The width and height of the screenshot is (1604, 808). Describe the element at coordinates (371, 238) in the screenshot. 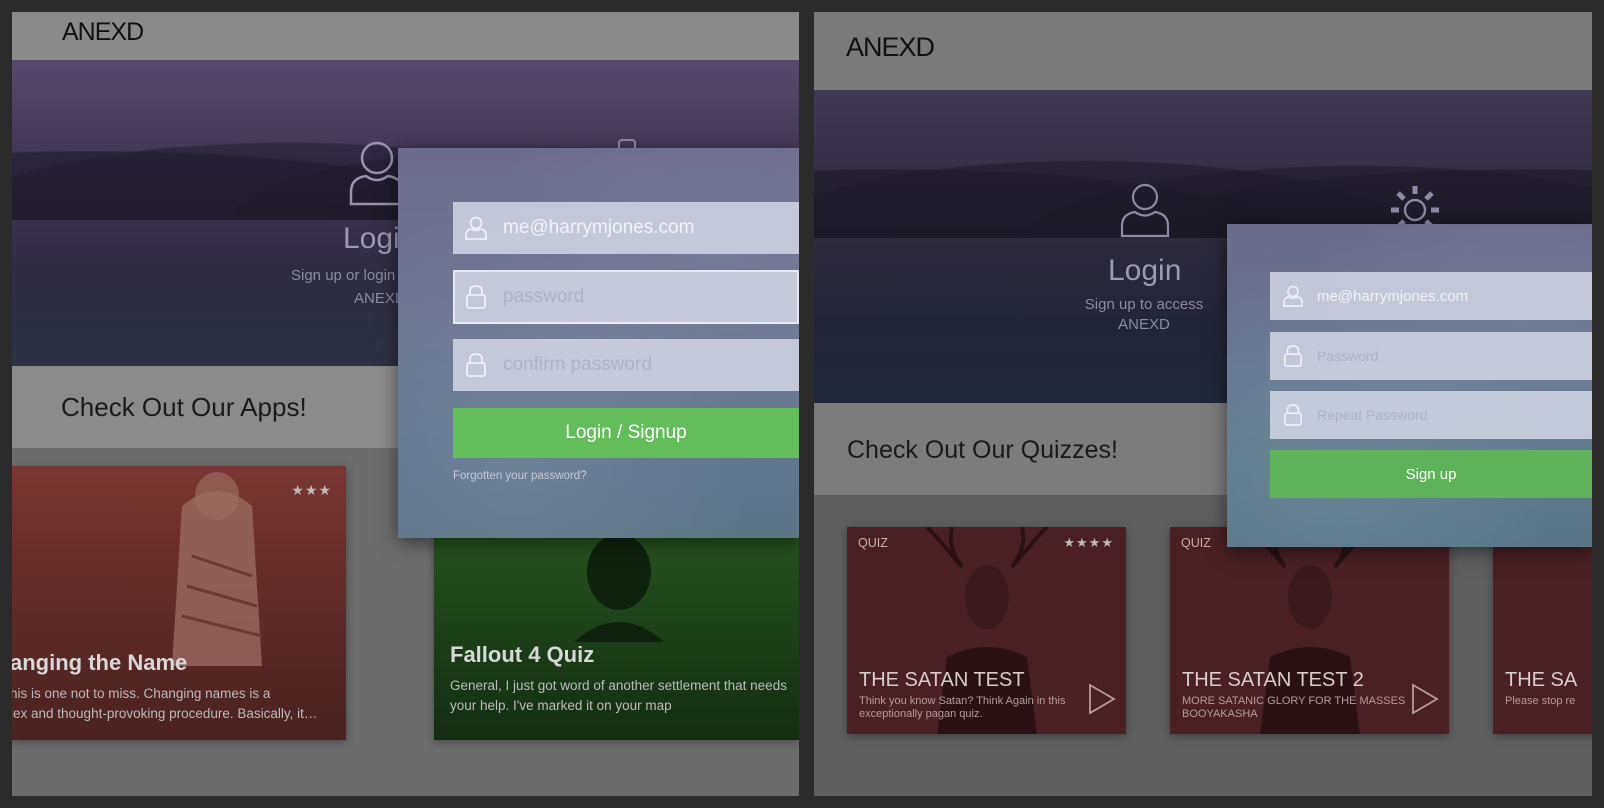

I see `hero-title: Logi` at that location.